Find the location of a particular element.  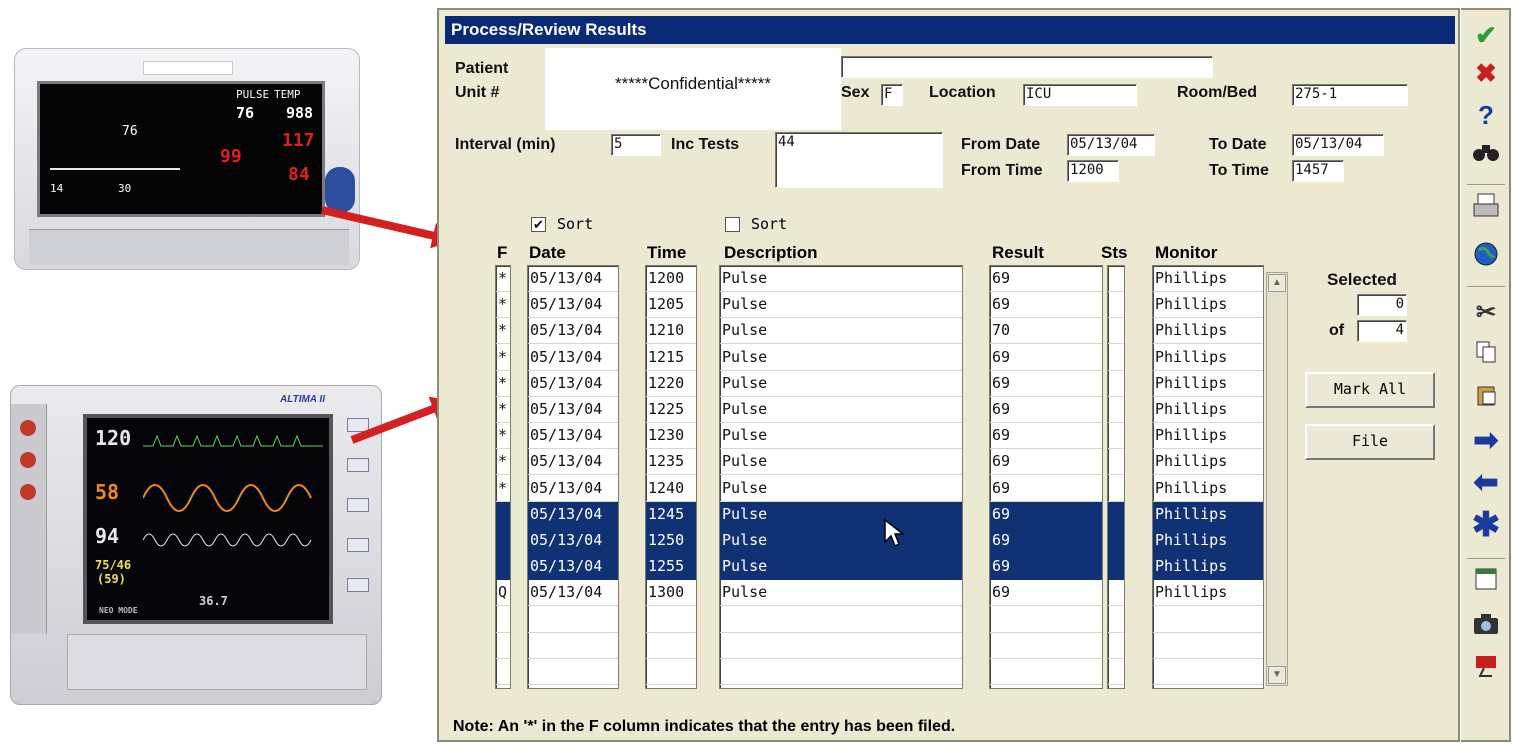

room-bed-field: 275-1 is located at coordinates (1350, 95).